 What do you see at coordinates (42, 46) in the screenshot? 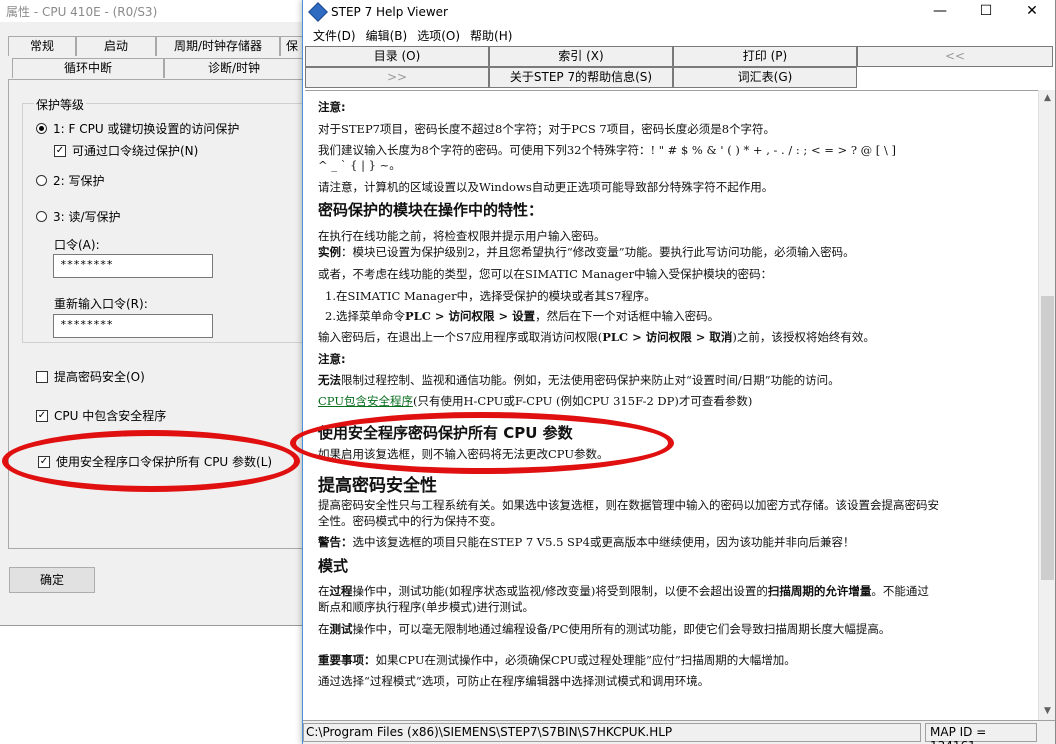
I see `tab-general: 常规` at bounding box center [42, 46].